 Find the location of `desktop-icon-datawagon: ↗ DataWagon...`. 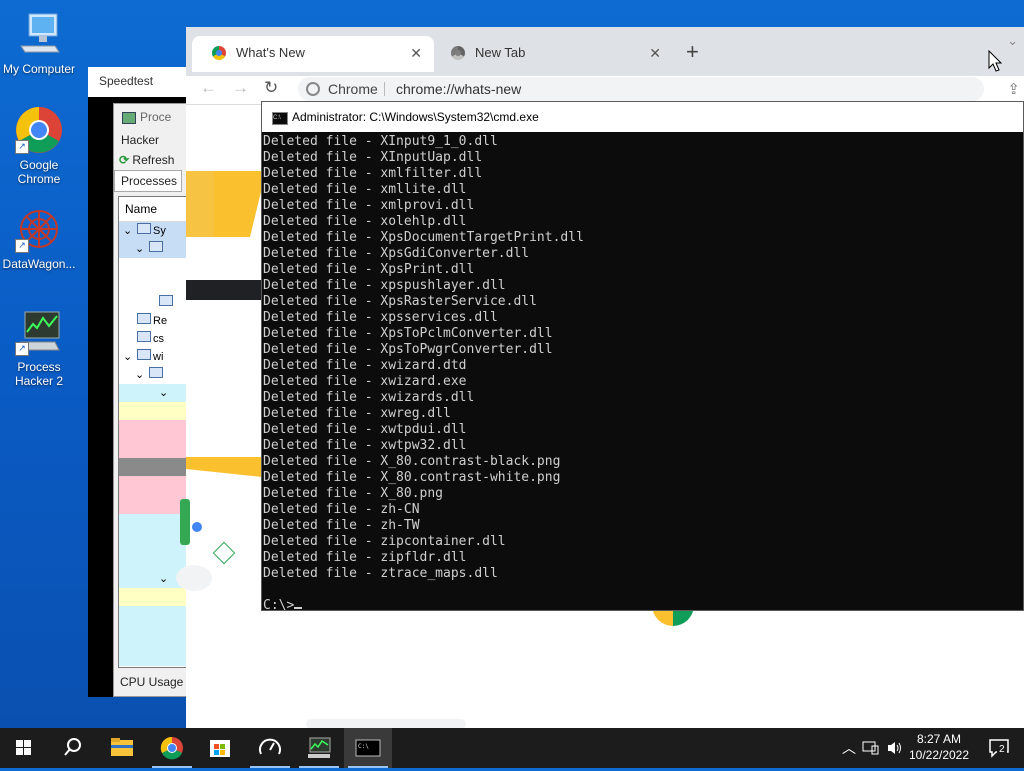

desktop-icon-datawagon: ↗ DataWagon... is located at coordinates (39, 238).